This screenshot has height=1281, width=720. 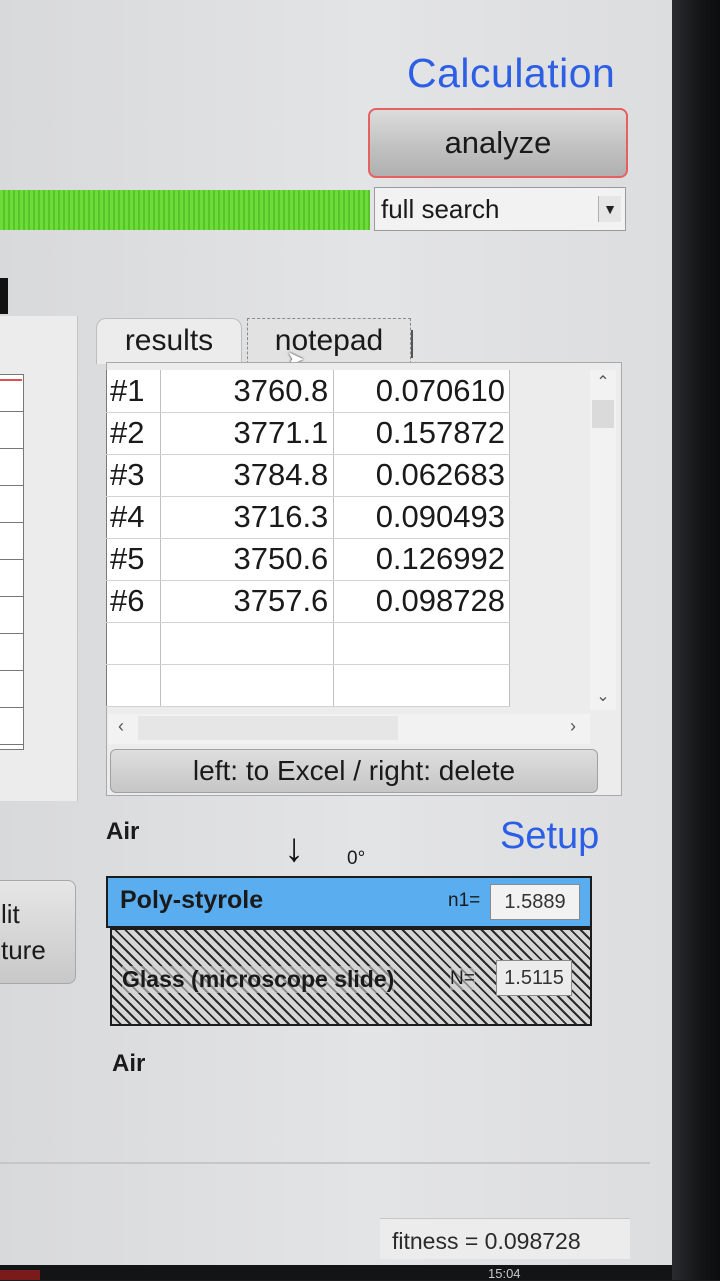 What do you see at coordinates (534, 978) in the screenshot?
I see `substrate-index-field: 1.5115` at bounding box center [534, 978].